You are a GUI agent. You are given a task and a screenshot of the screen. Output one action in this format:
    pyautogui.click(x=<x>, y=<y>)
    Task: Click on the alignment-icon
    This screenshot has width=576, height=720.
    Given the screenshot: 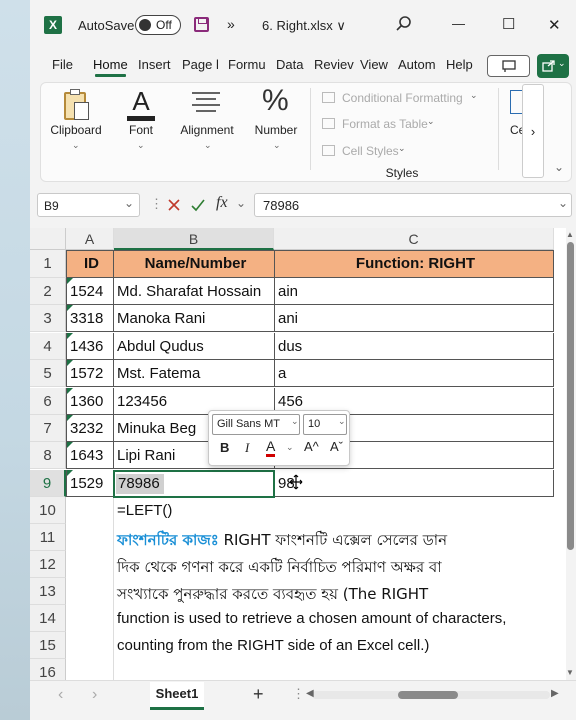 What is the action you would take?
    pyautogui.click(x=206, y=102)
    